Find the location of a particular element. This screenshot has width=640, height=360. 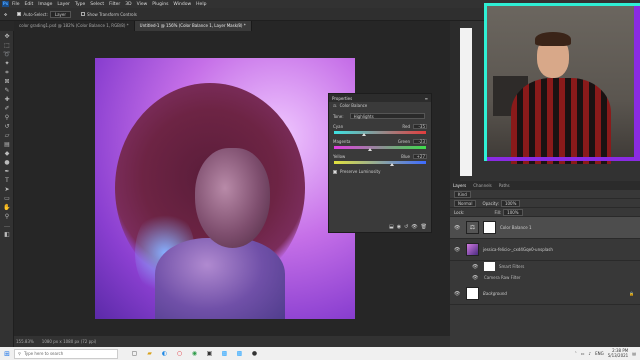

tab-channels: Channels is located at coordinates (482, 185).